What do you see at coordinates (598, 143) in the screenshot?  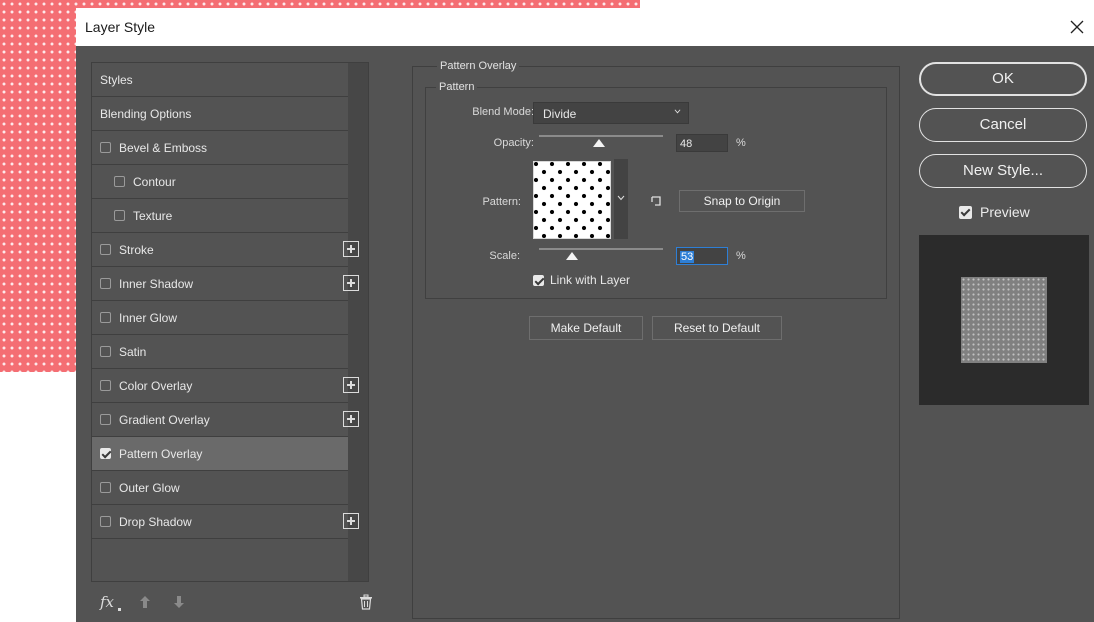 I see `opacity-slider-thumb` at bounding box center [598, 143].